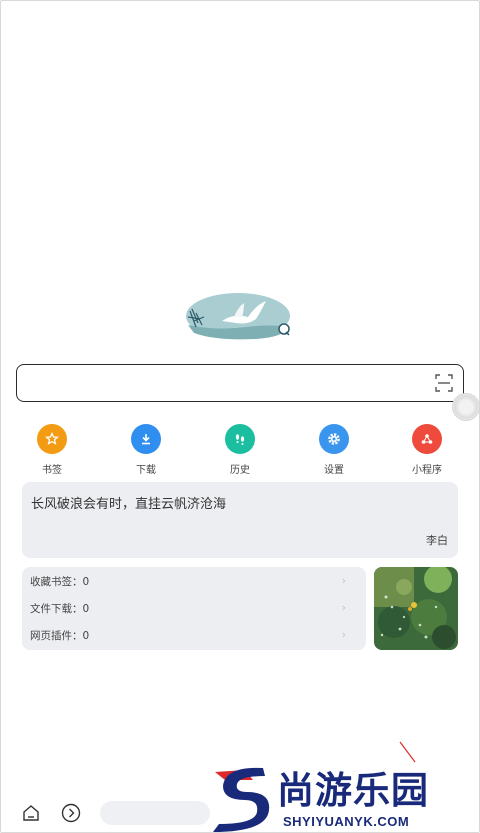 Image resolution: width=480 pixels, height=833 pixels. I want to click on search-input, so click(229, 383).